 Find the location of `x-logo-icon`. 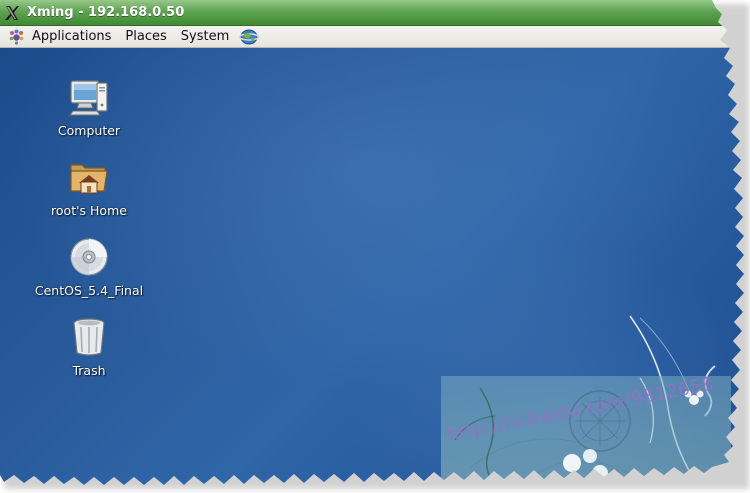

x-logo-icon is located at coordinates (12, 13).